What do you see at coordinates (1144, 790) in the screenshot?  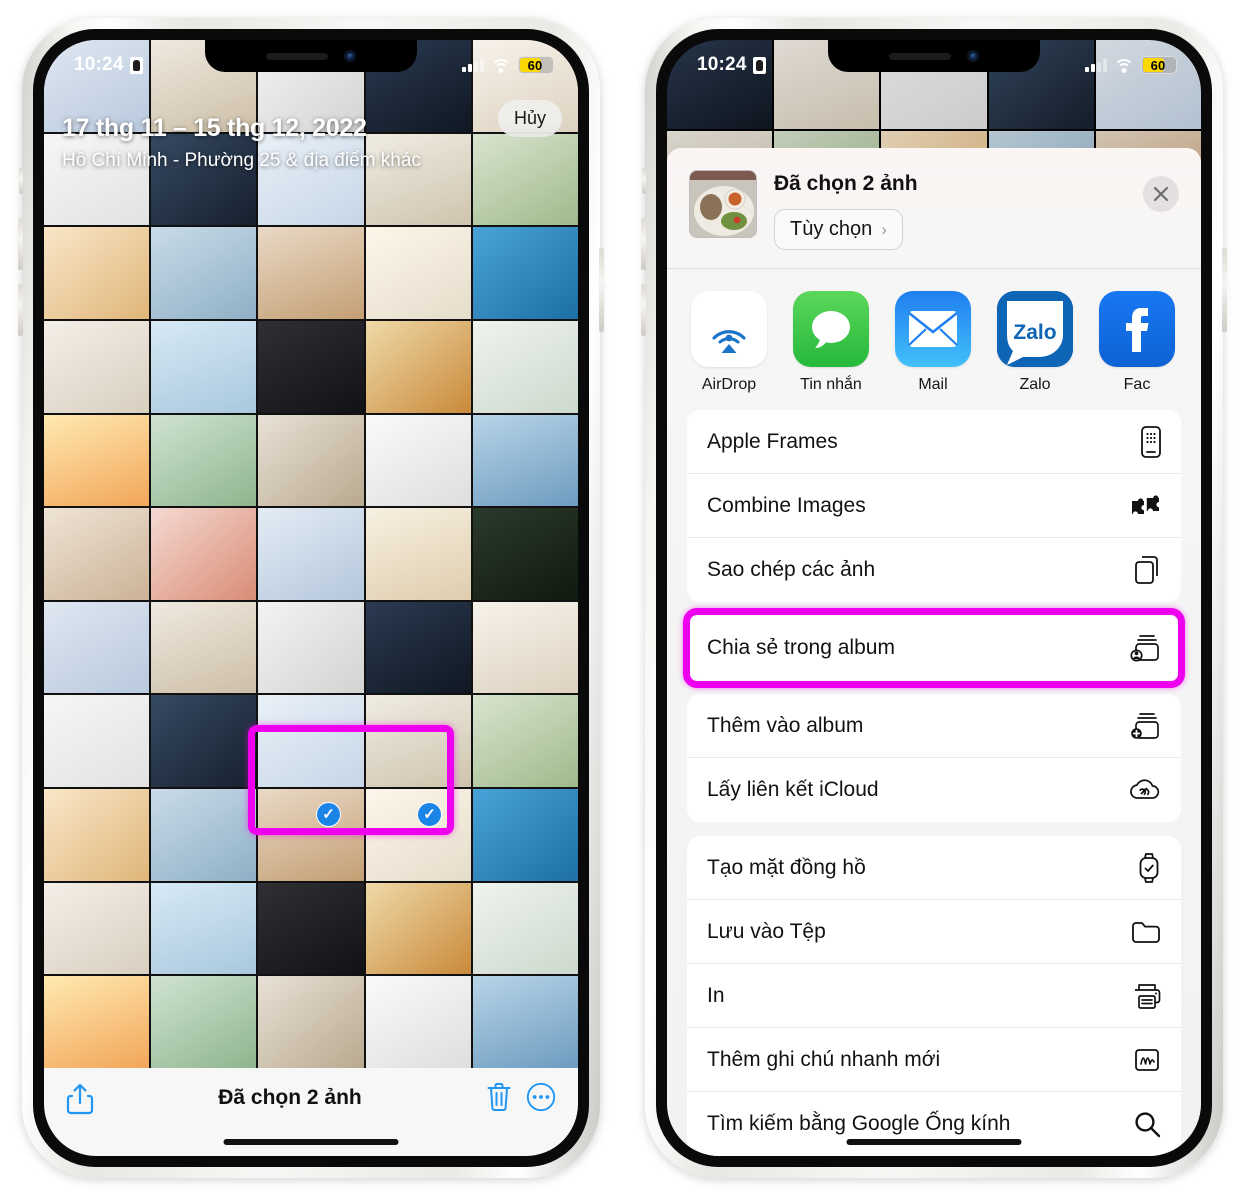 I see `icloud-link-icon` at bounding box center [1144, 790].